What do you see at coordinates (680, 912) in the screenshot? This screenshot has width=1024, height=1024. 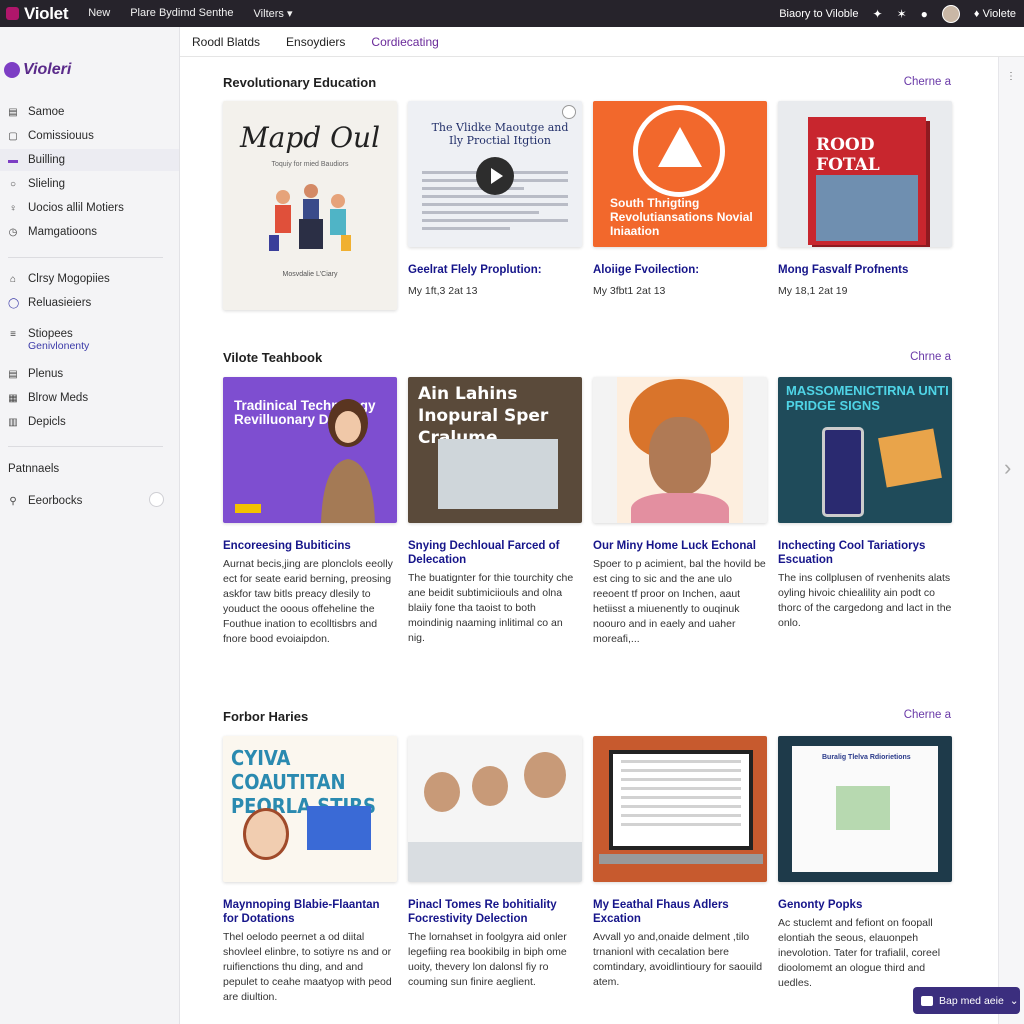 I see `card-title: My Eeathal Fhaus Adlers Excation` at bounding box center [680, 912].